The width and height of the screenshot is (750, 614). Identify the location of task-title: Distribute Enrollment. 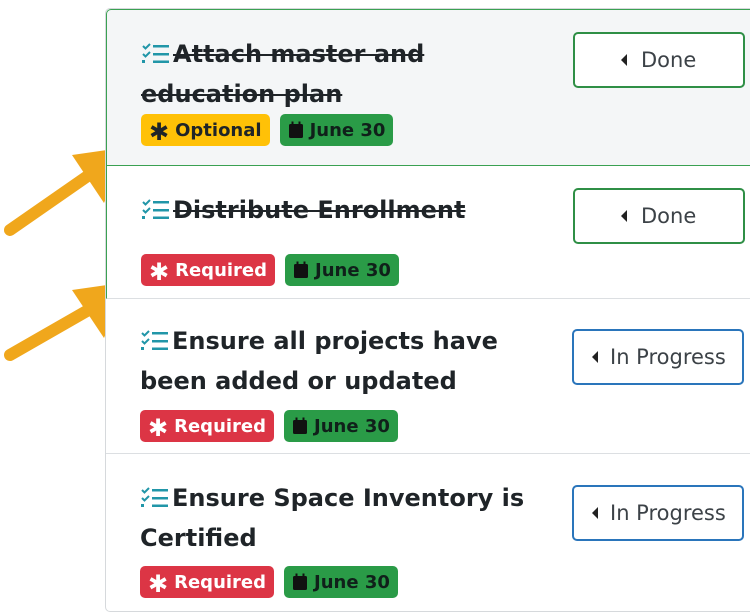
(346, 210).